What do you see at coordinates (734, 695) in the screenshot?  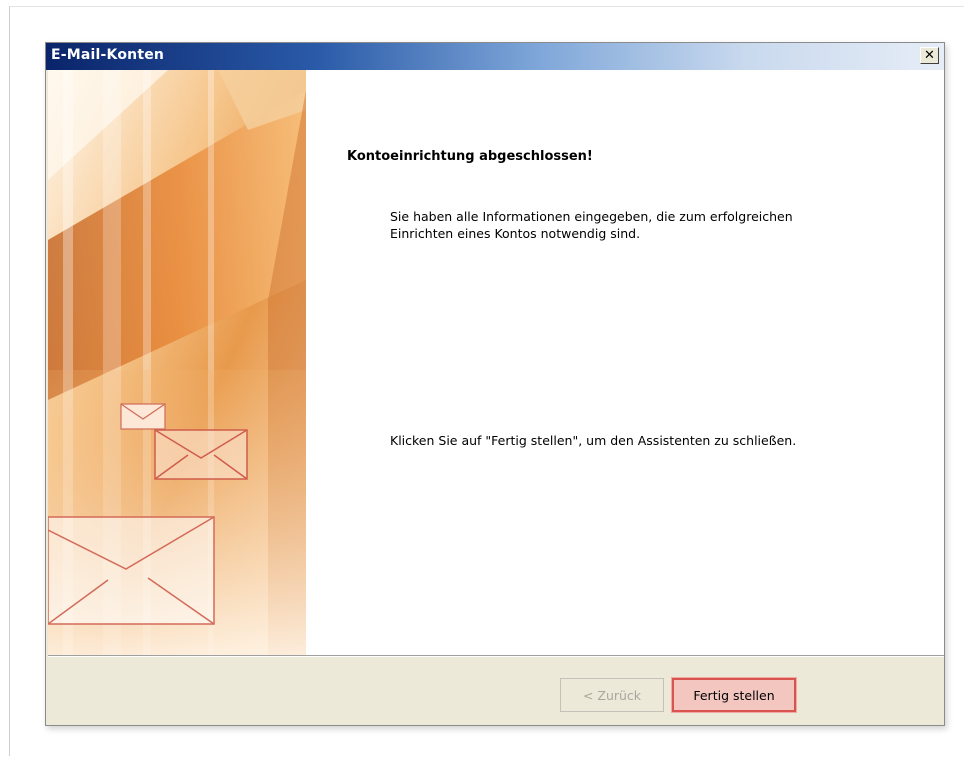 I see `finish-button: Fertig stellen` at bounding box center [734, 695].